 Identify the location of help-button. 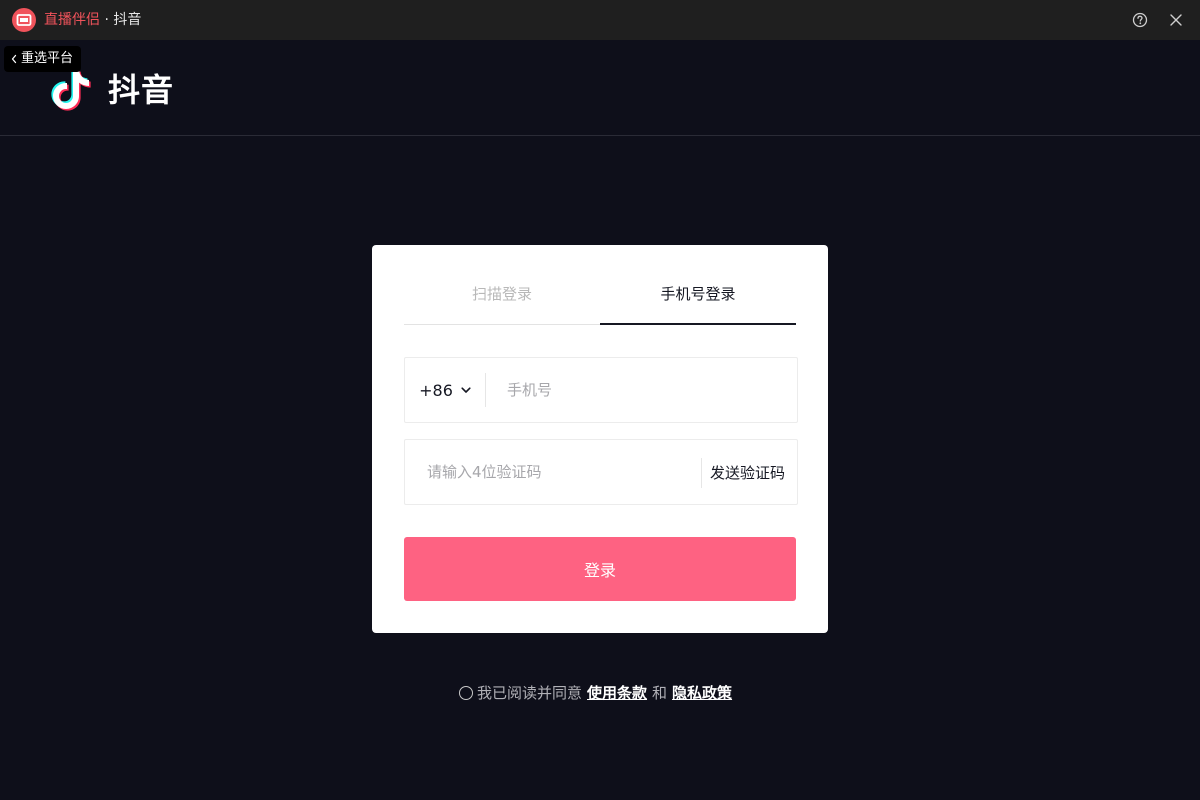
(1140, 20).